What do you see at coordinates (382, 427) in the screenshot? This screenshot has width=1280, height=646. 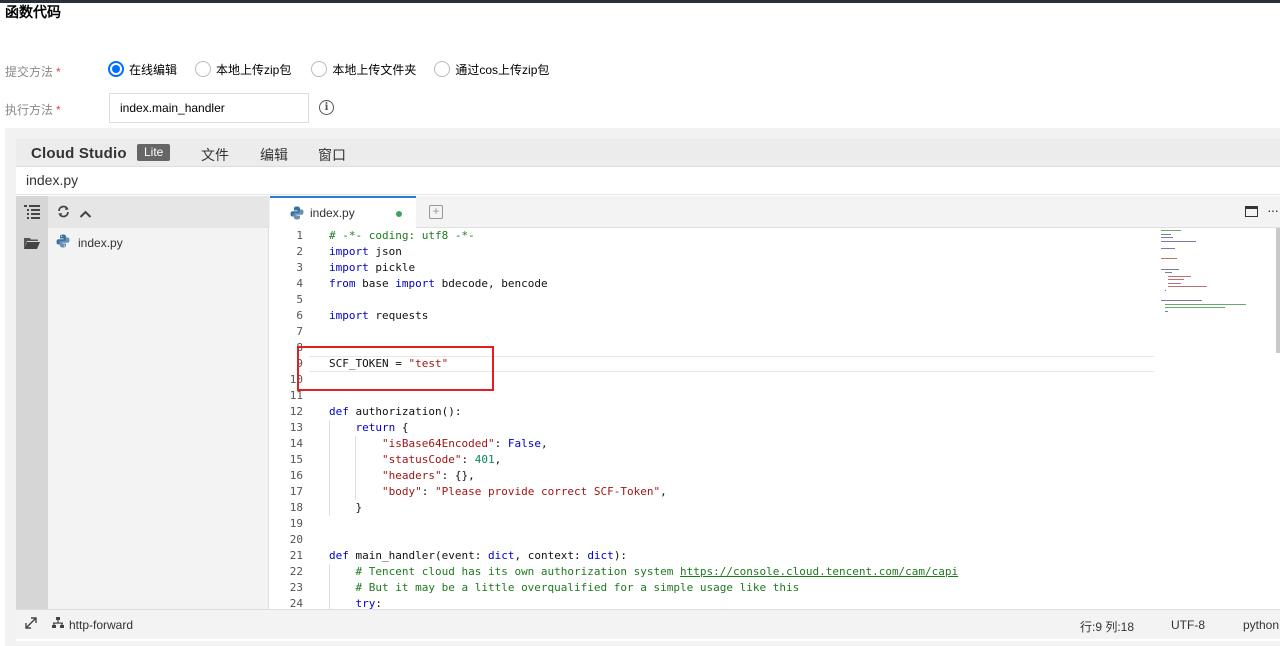 I see `code-line: return {` at bounding box center [382, 427].